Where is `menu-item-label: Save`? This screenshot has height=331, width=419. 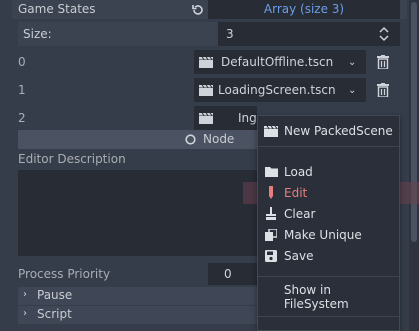 menu-item-label: Save is located at coordinates (299, 255).